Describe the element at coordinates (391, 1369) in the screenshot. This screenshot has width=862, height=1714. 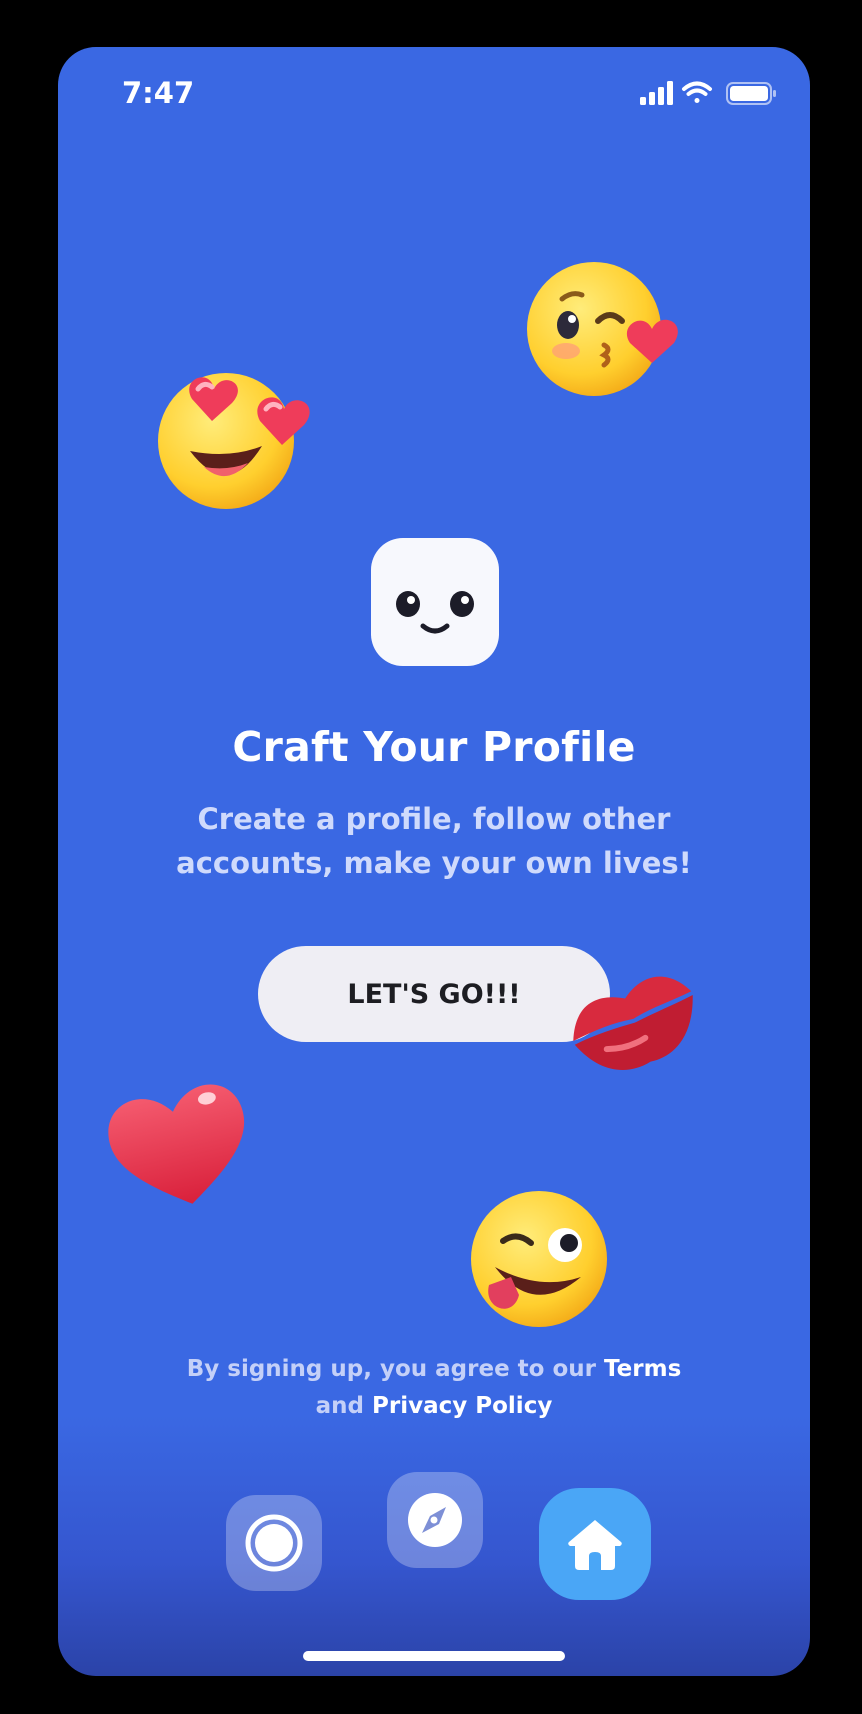
I see `legal-prefix: By signing up, you agree to our` at that location.